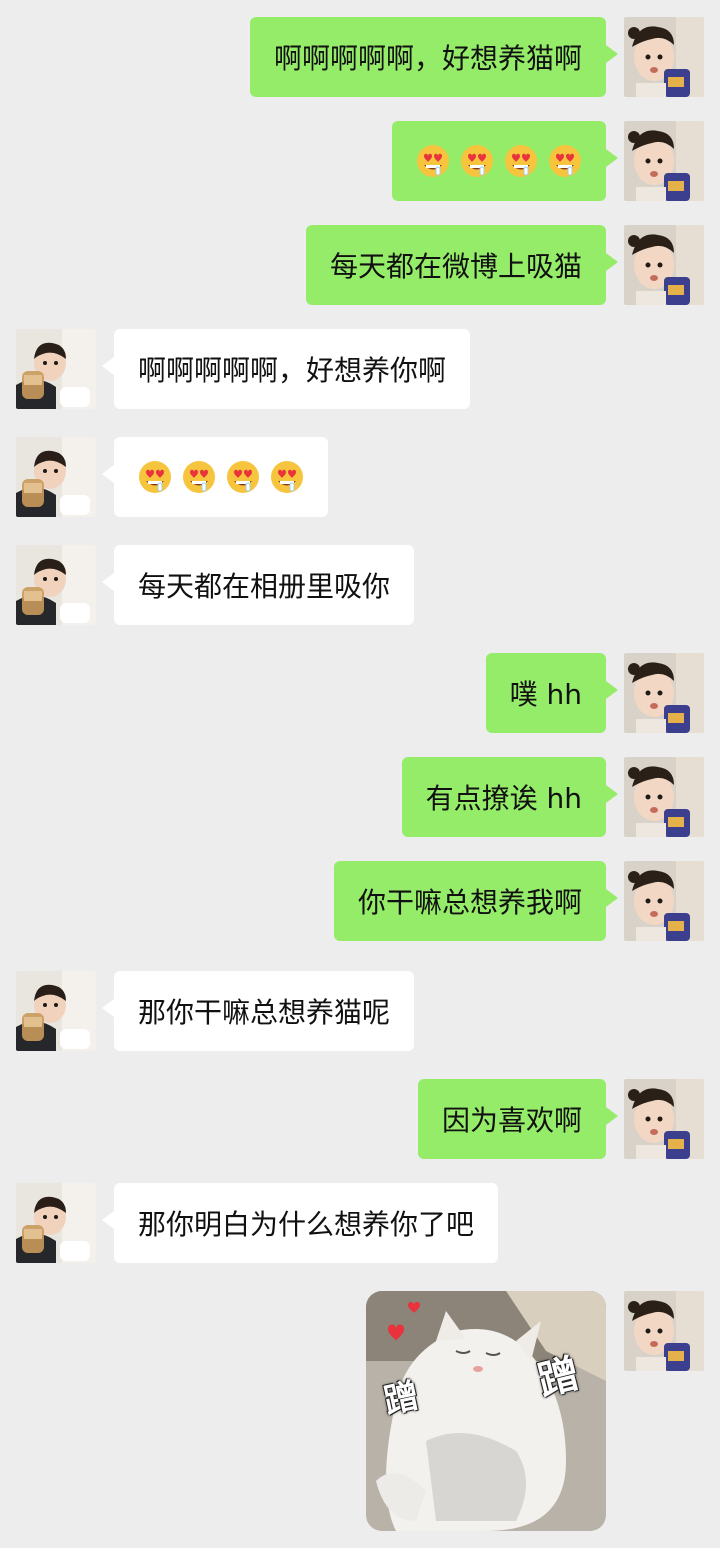 Image resolution: width=720 pixels, height=1548 pixels. Describe the element at coordinates (552, 693) in the screenshot. I see `message-bubble: 噗 hh` at that location.